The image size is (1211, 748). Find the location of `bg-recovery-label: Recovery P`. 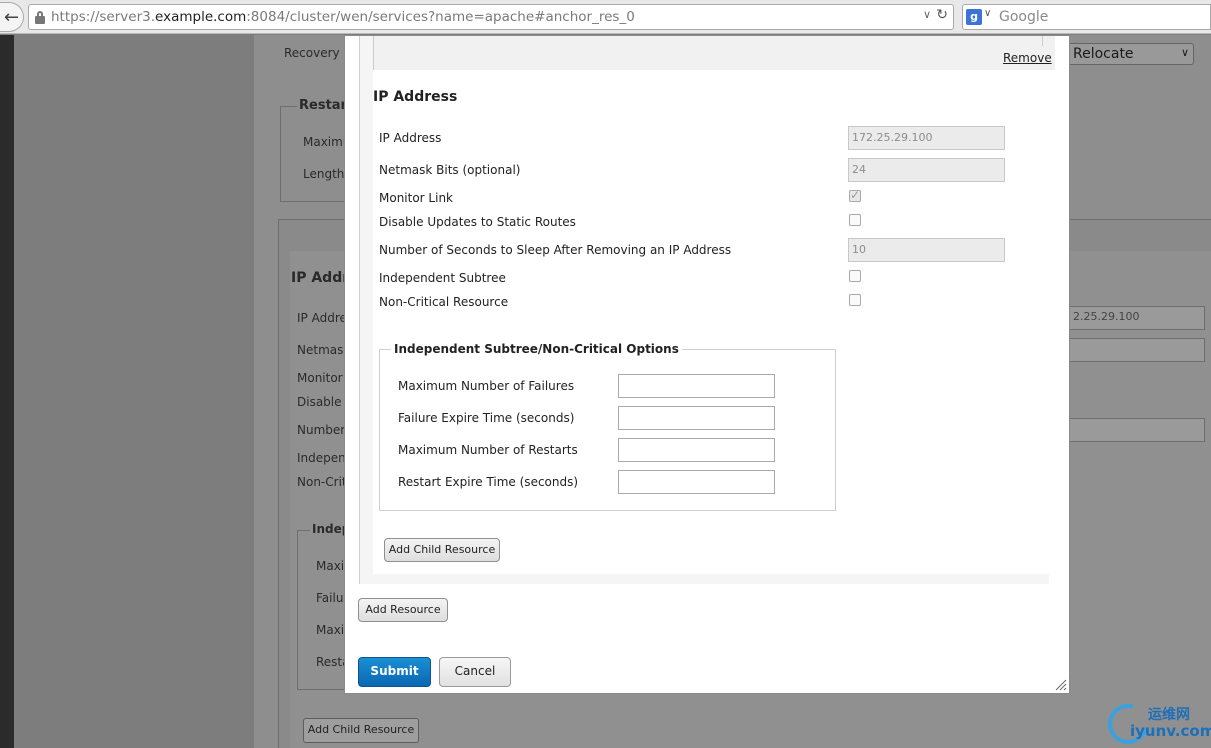

bg-recovery-label: Recovery P is located at coordinates (317, 53).